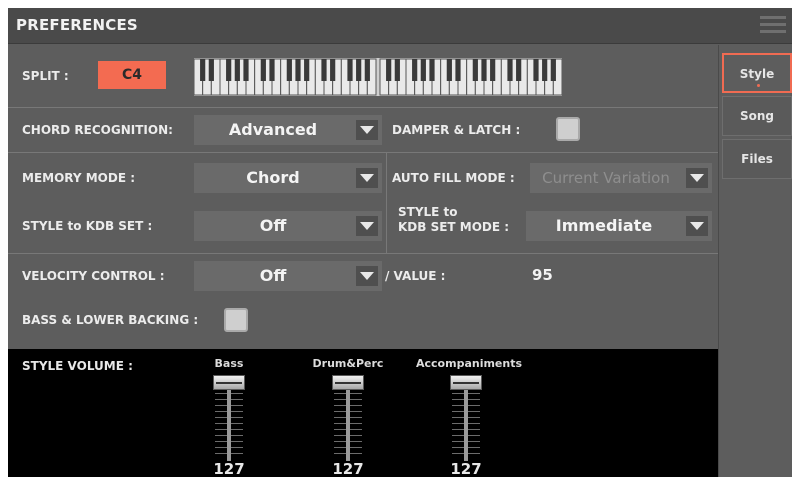  I want to click on channel-name: Bass, so click(229, 363).